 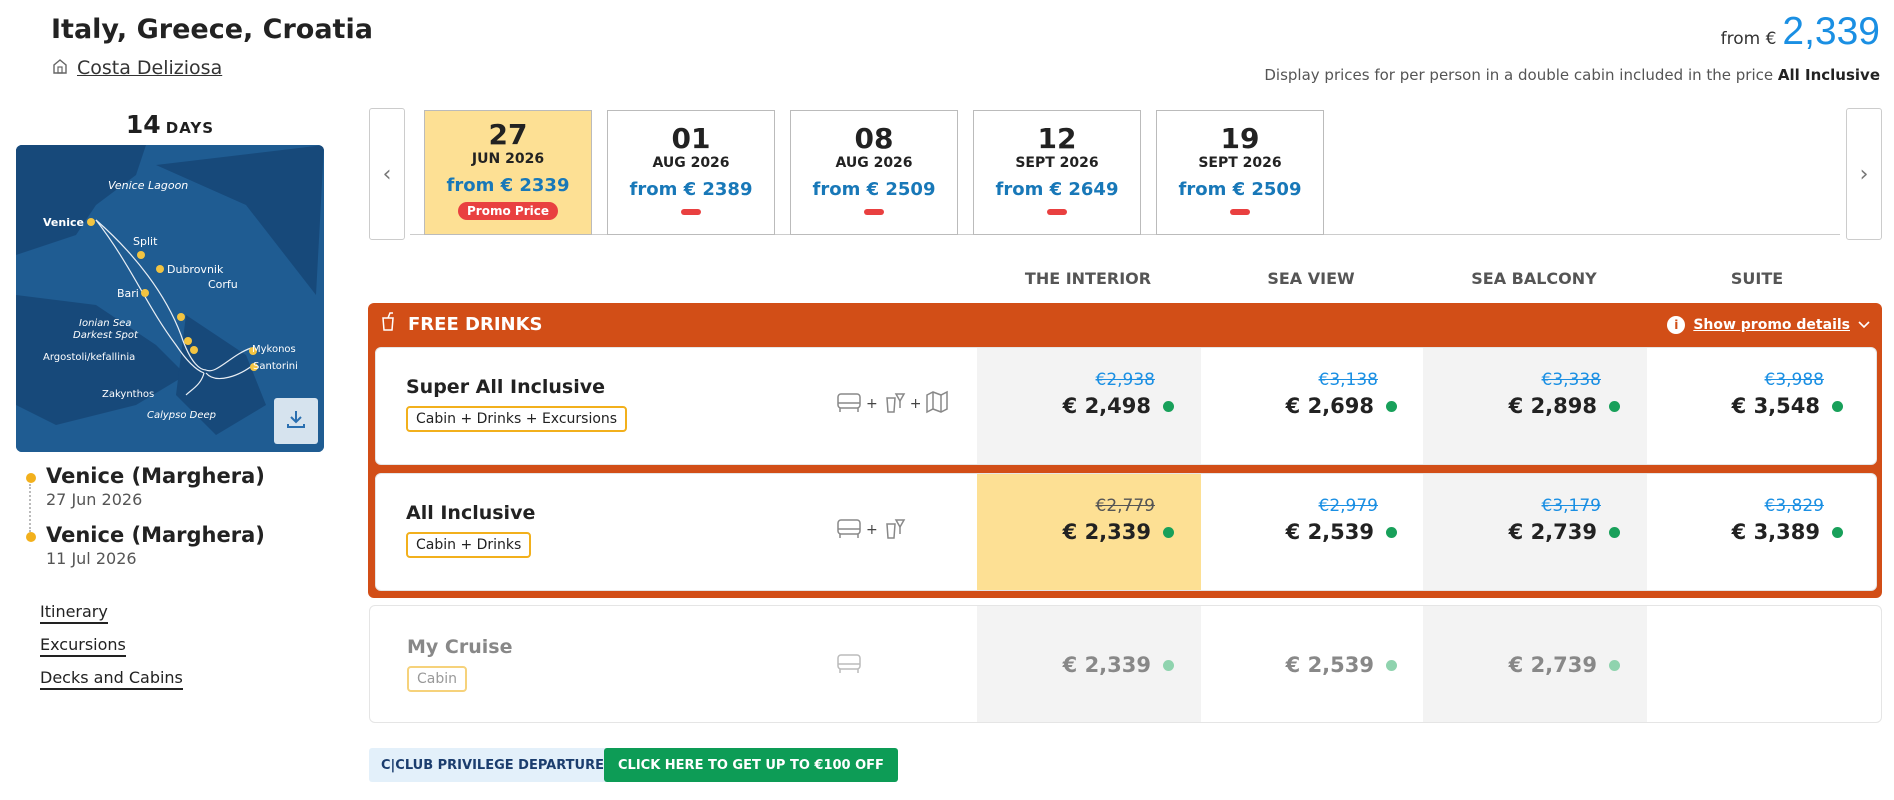 I want to click on date-option: 19 SEPT 2026 from € 2509, so click(x=1240, y=172).